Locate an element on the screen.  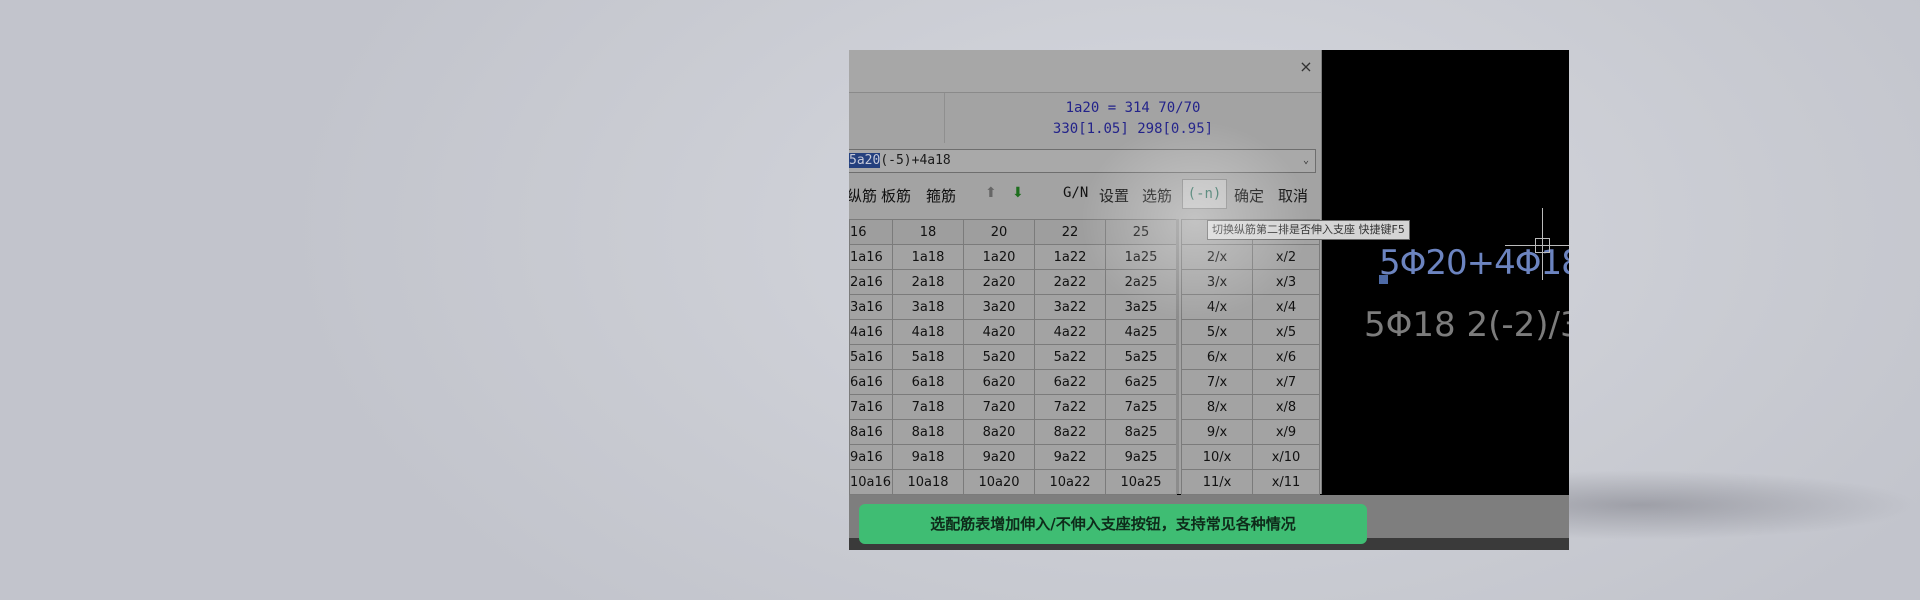
feature-banner: 选配筋表增加伸入/不伸入支座按钮，支持常见各种情况 is located at coordinates (1113, 524).